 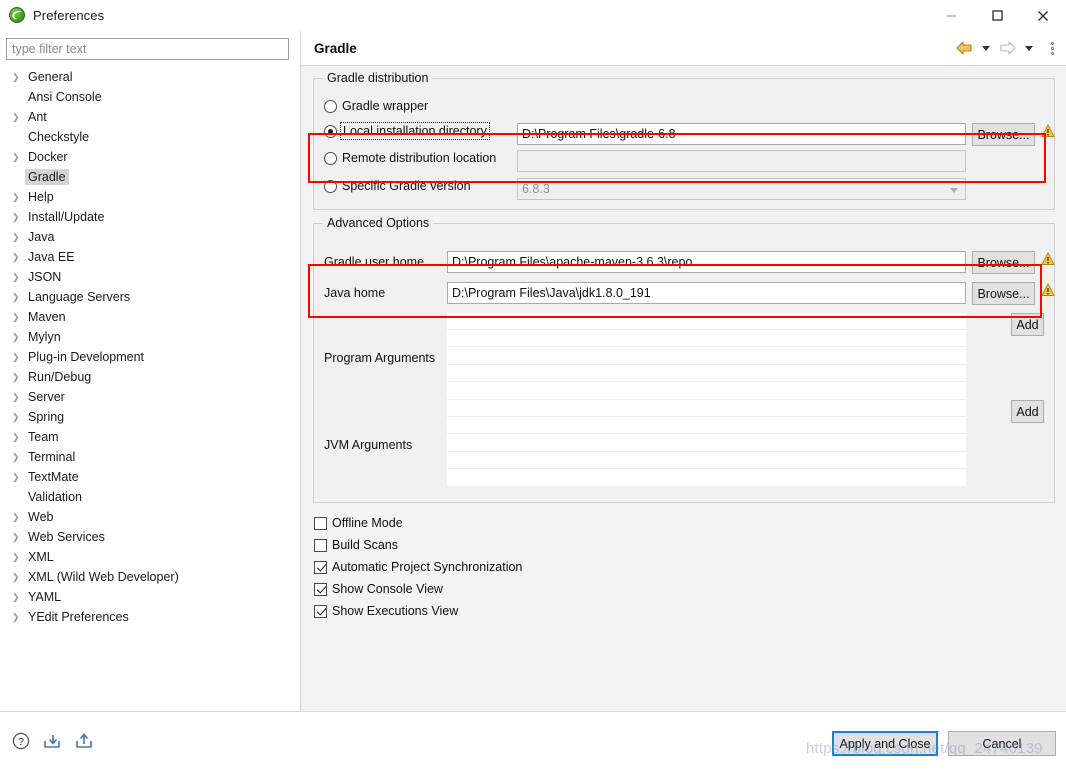 What do you see at coordinates (358, 523) in the screenshot?
I see `checkbox-offline-mode: Offline Mode` at bounding box center [358, 523].